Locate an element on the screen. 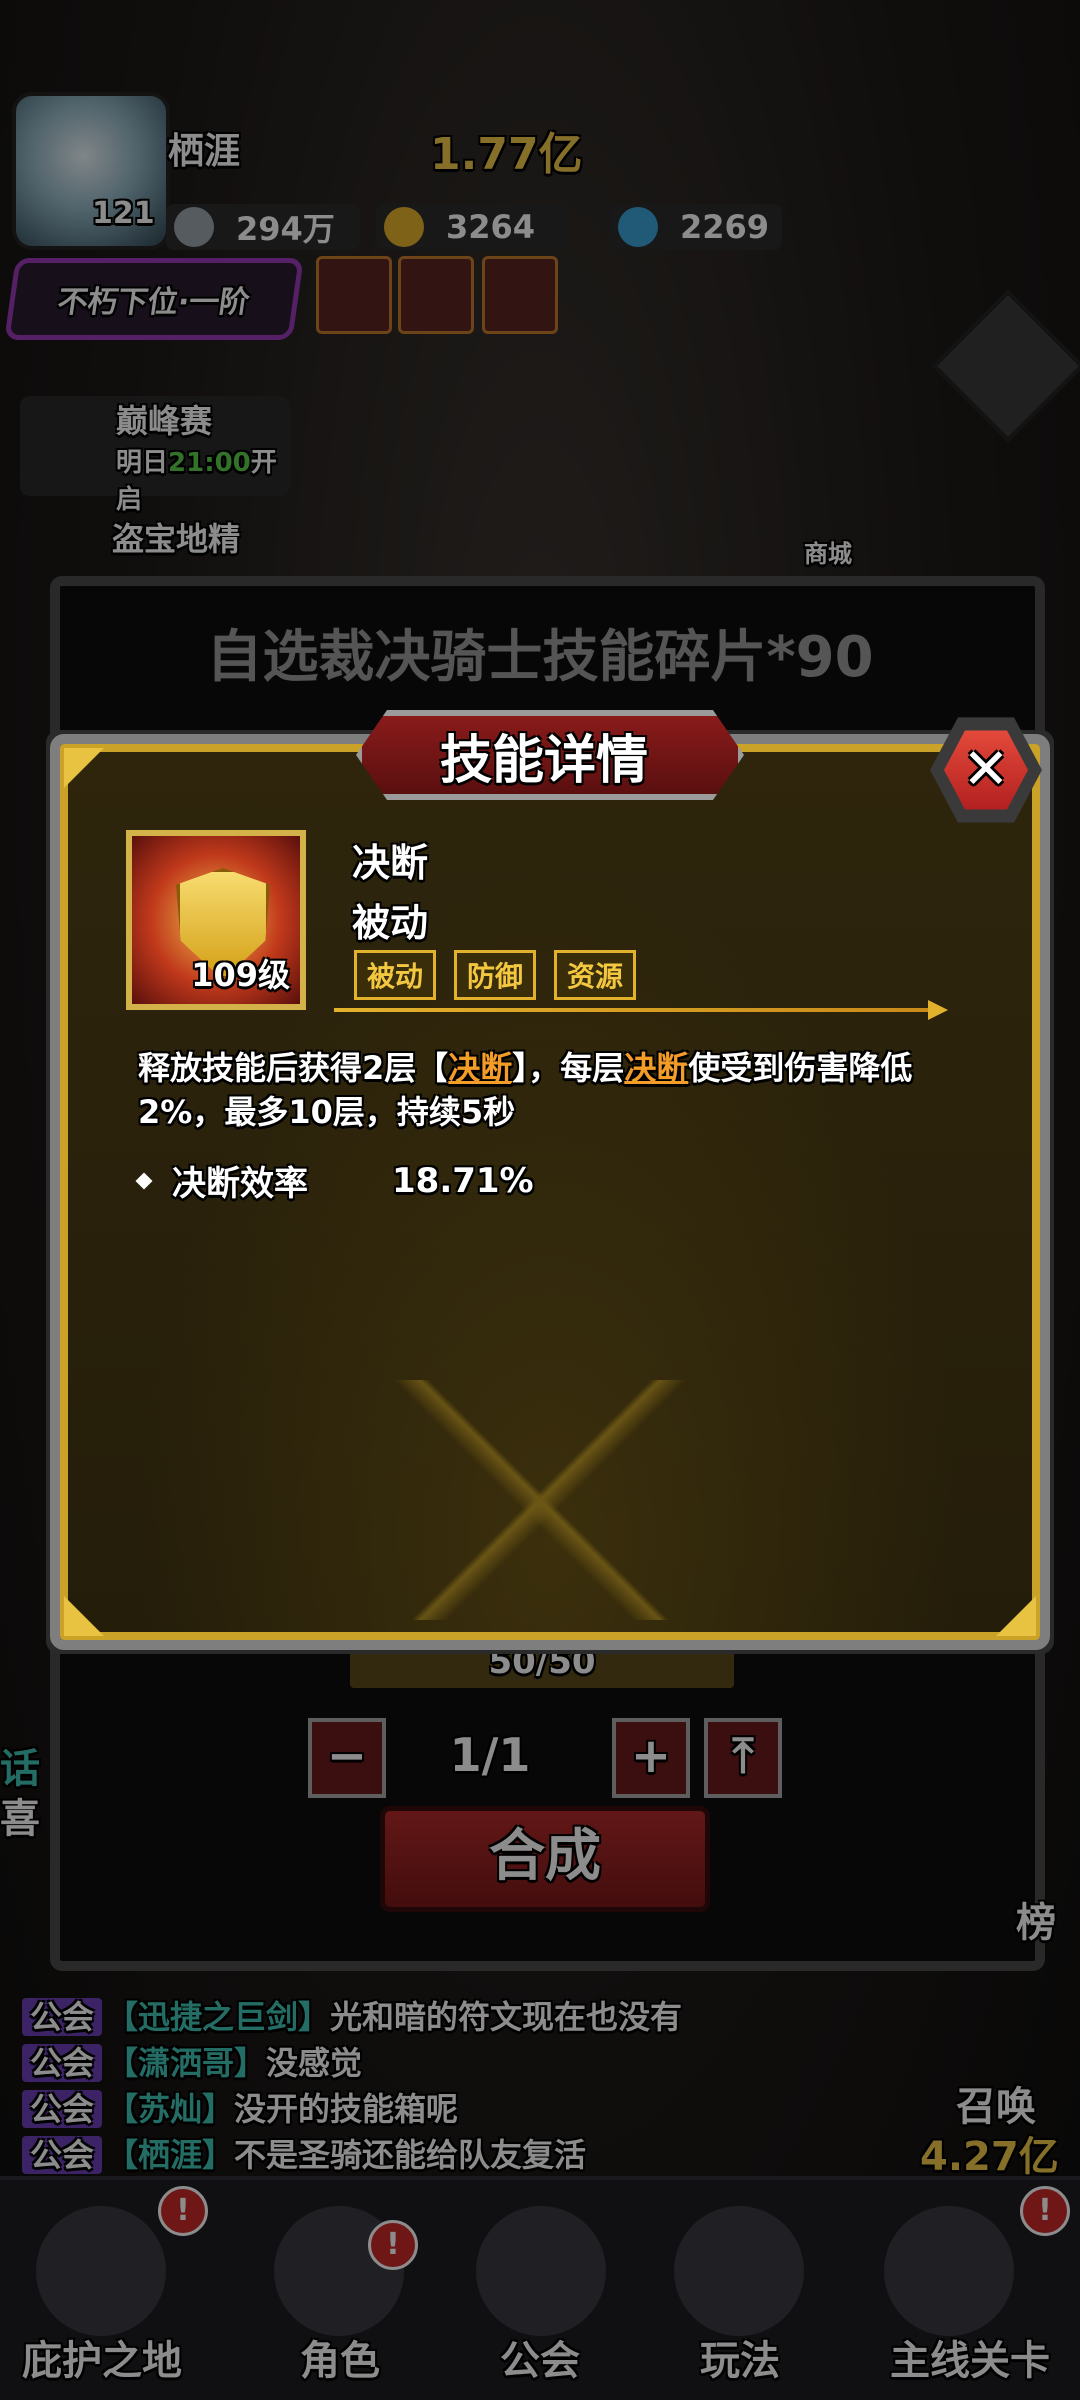  skill-tag: 防御 is located at coordinates (495, 975).